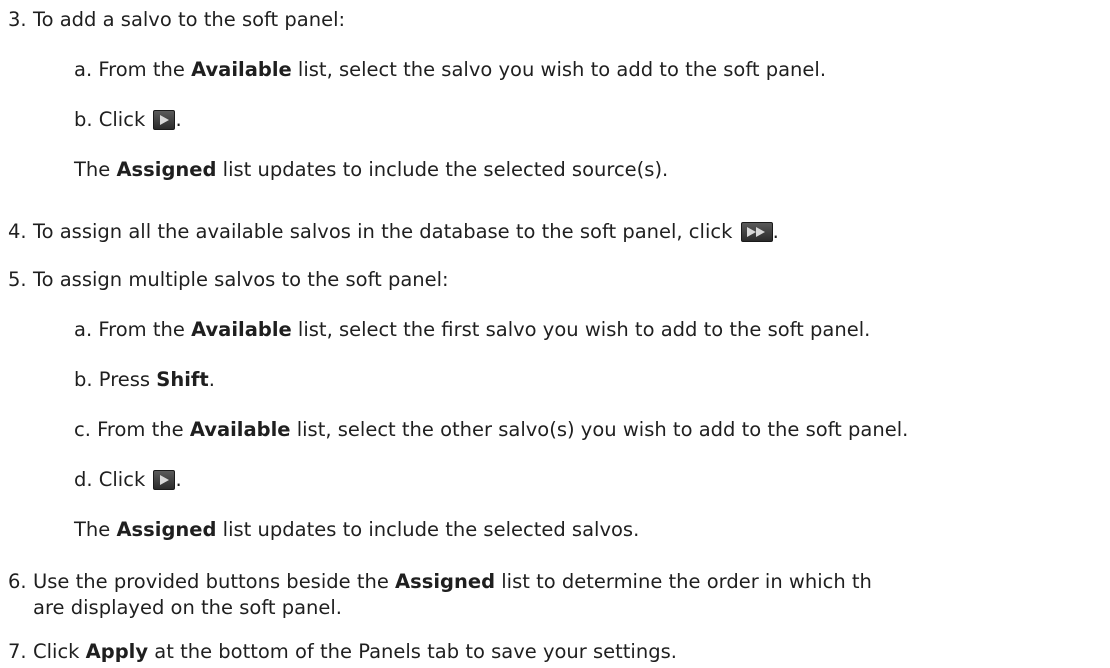 The image size is (1110, 668). I want to click on step-text: To add a salvo to the soft panel:, so click(189, 19).